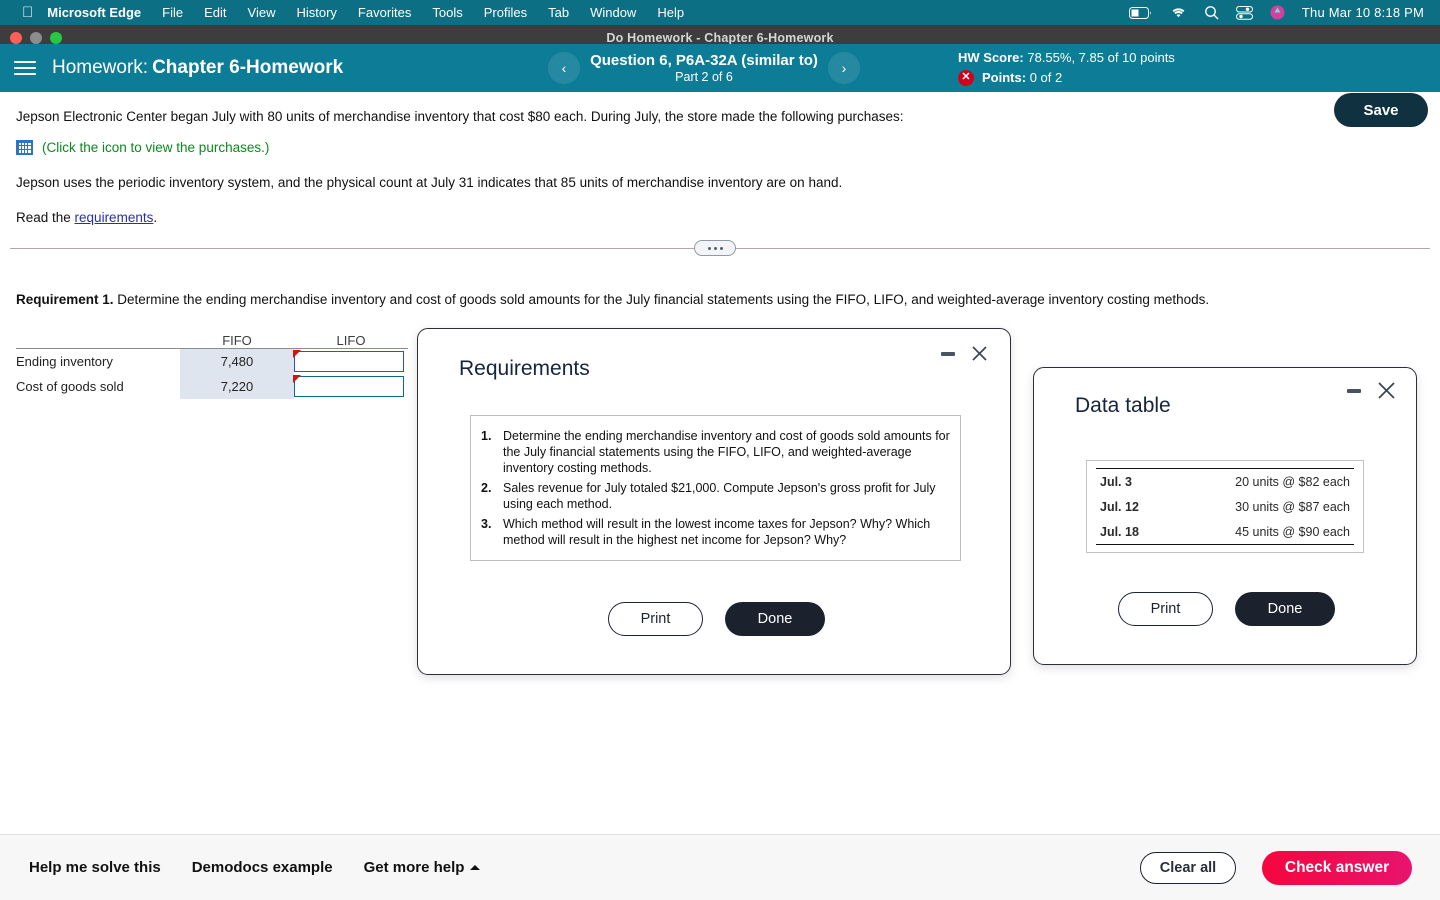 The height and width of the screenshot is (900, 1440). Describe the element at coordinates (1119, 506) in the screenshot. I see `purchase-date: Jul. 12` at that location.